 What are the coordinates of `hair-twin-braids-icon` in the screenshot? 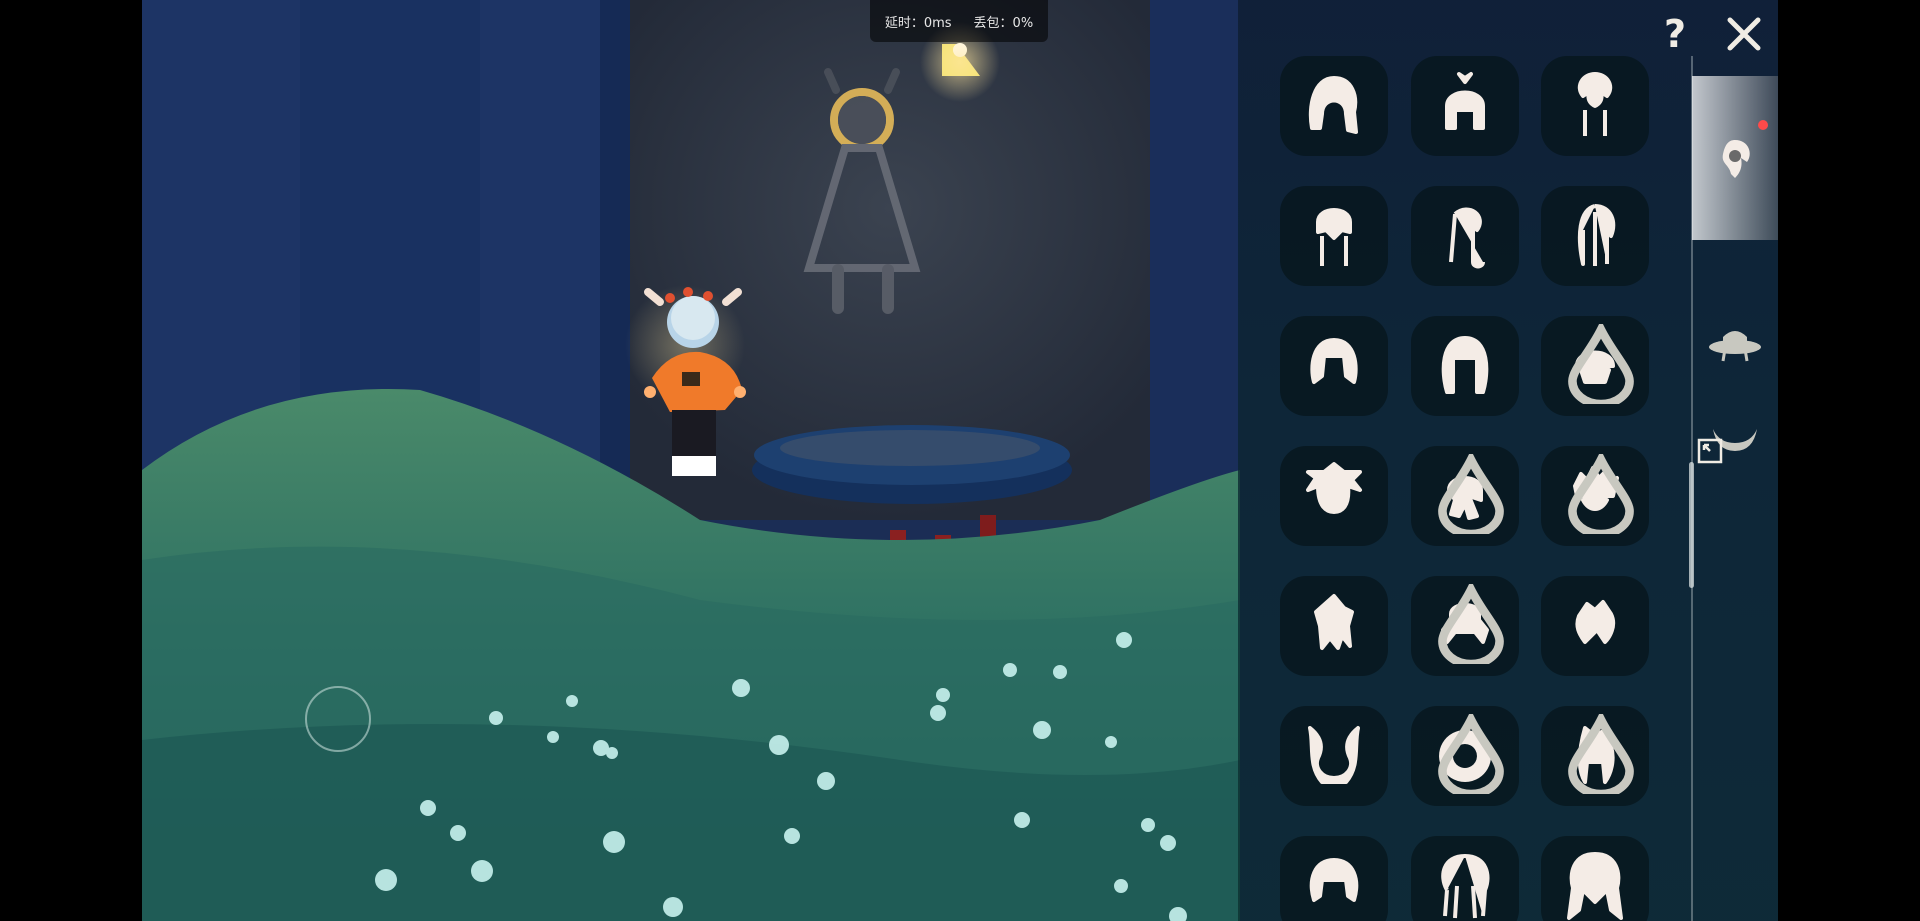 It's located at (1334, 237).